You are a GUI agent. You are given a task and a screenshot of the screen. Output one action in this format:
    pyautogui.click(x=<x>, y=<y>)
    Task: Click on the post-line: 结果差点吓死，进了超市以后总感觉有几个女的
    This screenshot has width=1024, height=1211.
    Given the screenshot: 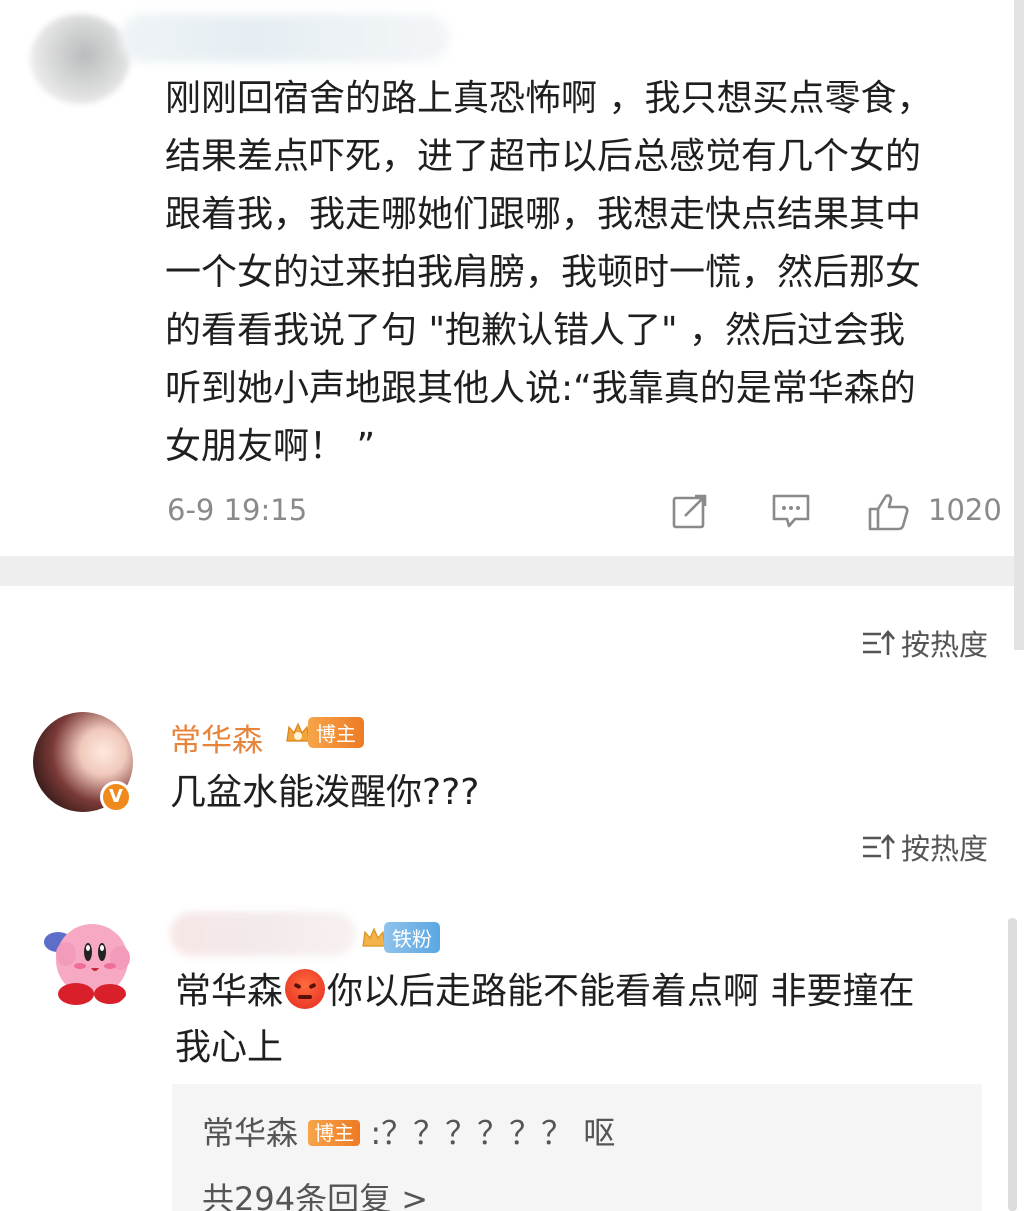 What is the action you would take?
    pyautogui.click(x=543, y=156)
    